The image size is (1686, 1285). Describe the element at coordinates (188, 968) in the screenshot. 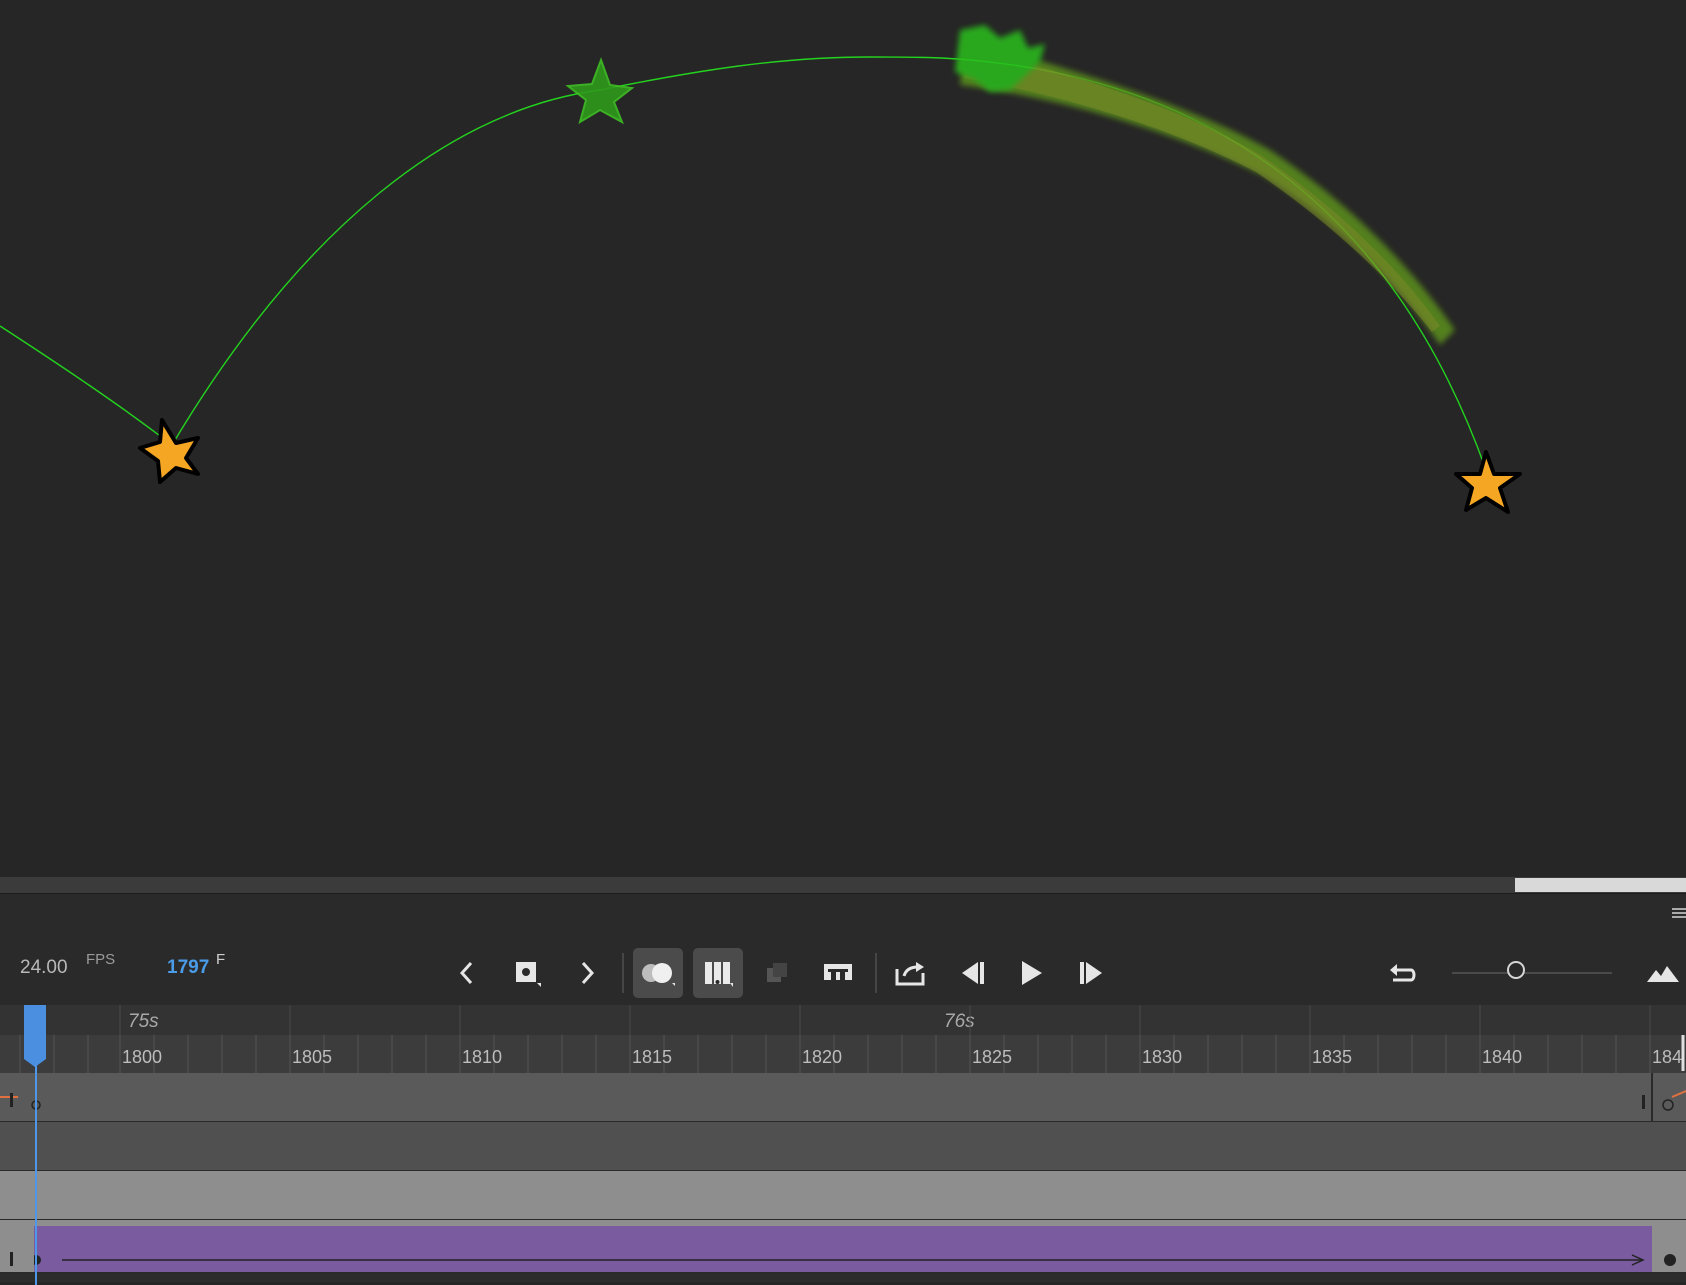

I see `current-frame-value: 1797` at that location.